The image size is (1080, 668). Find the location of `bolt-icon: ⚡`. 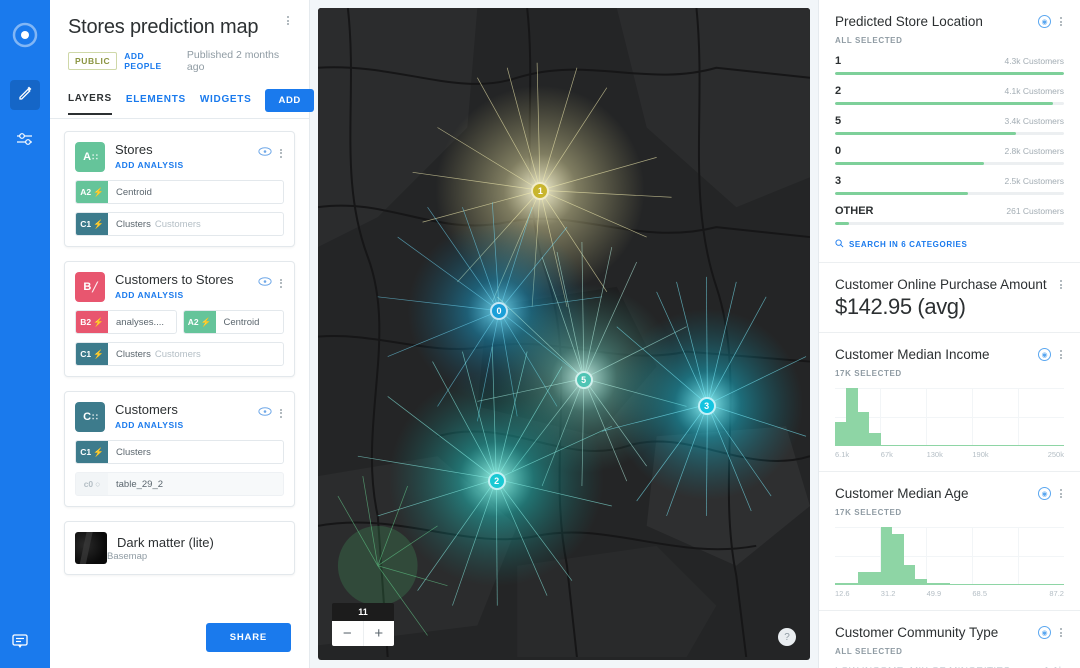

bolt-icon: ⚡ is located at coordinates (206, 321).